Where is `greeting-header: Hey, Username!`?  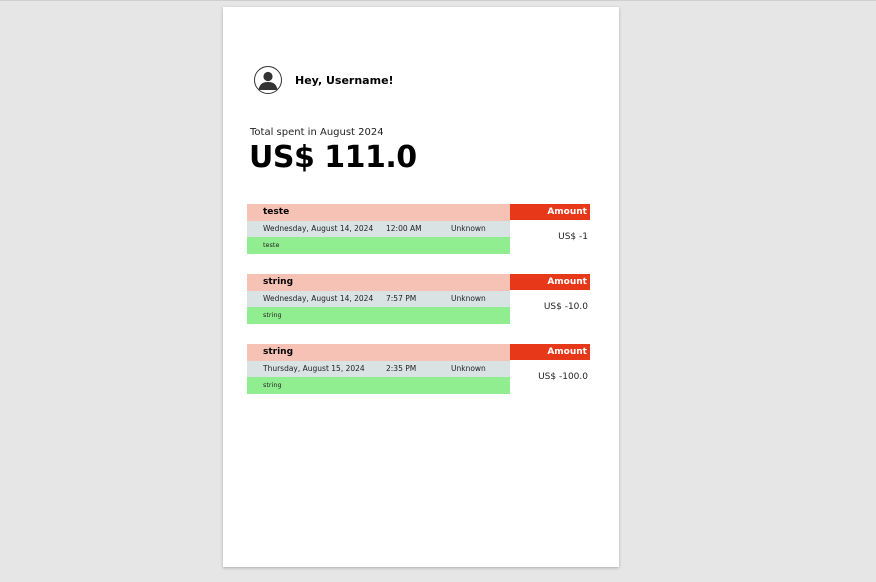 greeting-header: Hey, Username! is located at coordinates (324, 80).